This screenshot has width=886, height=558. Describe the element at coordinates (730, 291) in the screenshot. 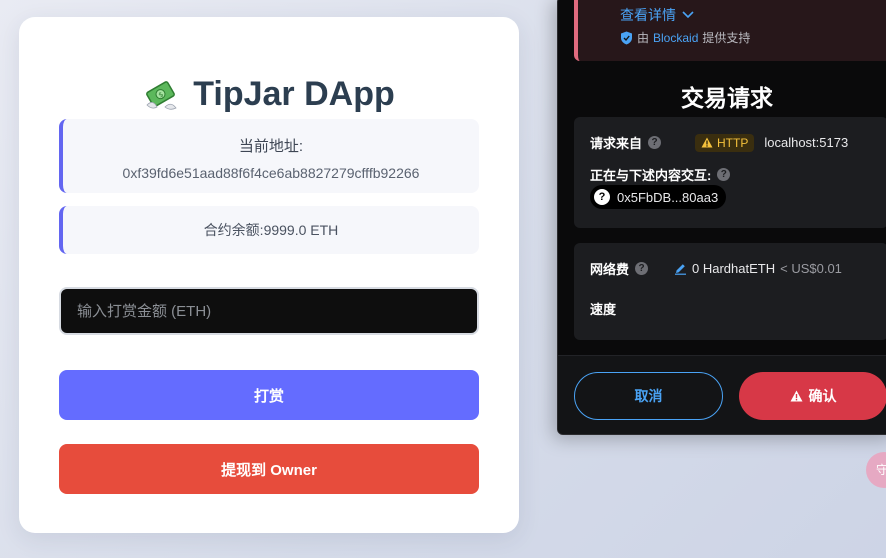

I see `fee-panel: 网络费 ? 0 HardhatETH < US$0.01 速度` at that location.